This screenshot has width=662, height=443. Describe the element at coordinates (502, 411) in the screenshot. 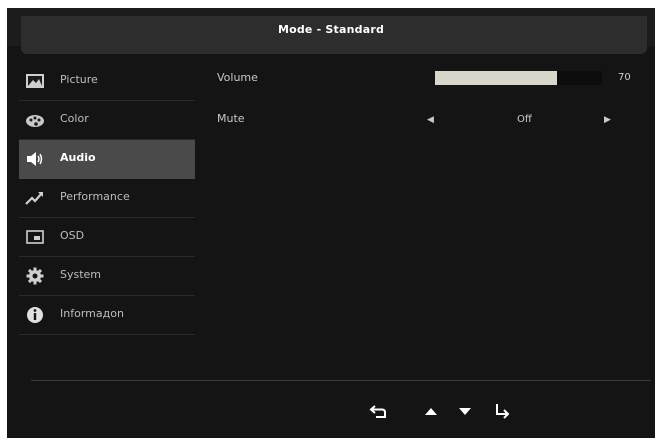

I see `enter-icon` at that location.